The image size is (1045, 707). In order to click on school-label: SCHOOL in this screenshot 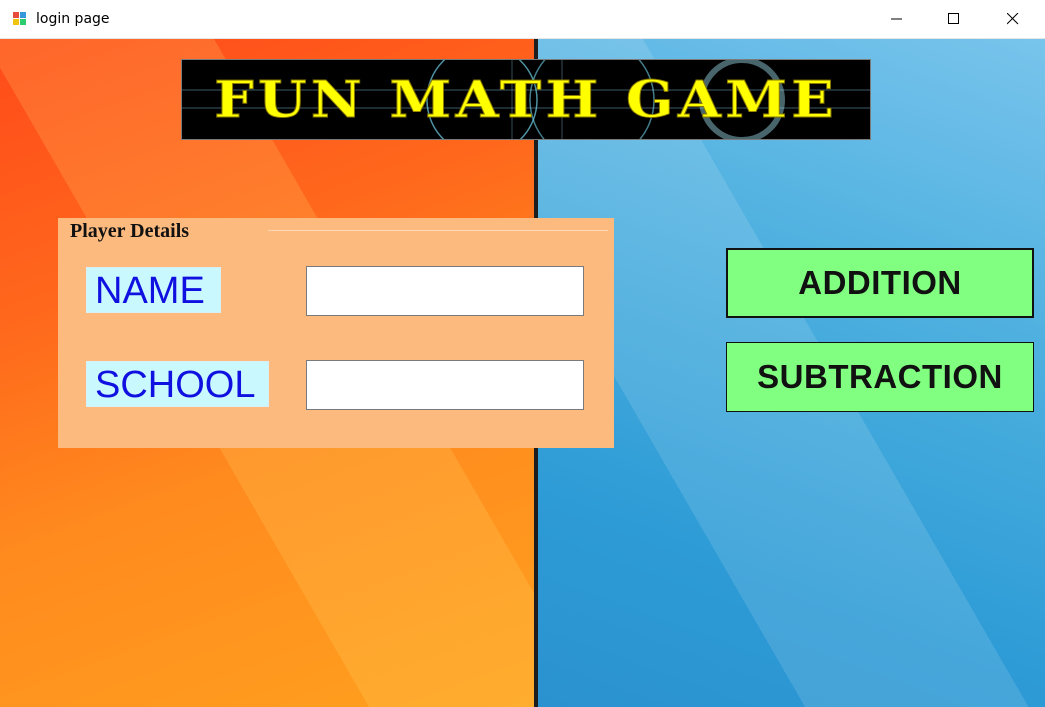, I will do `click(177, 384)`.